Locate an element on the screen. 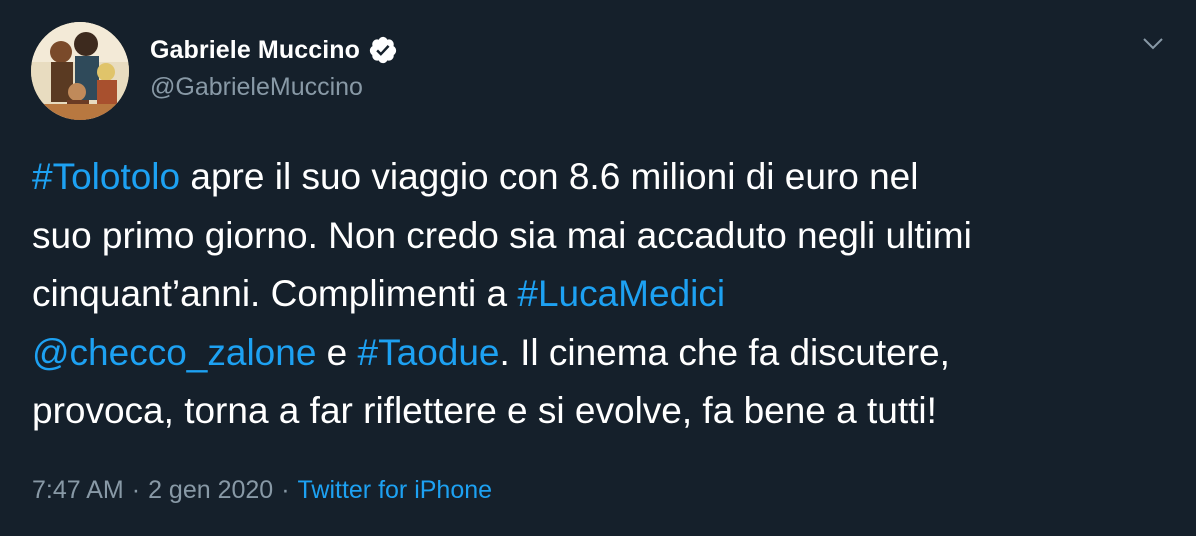  tweet-meta: 7:47 AM · 2 gen 2020 · Twitter for iPhone is located at coordinates (262, 490).